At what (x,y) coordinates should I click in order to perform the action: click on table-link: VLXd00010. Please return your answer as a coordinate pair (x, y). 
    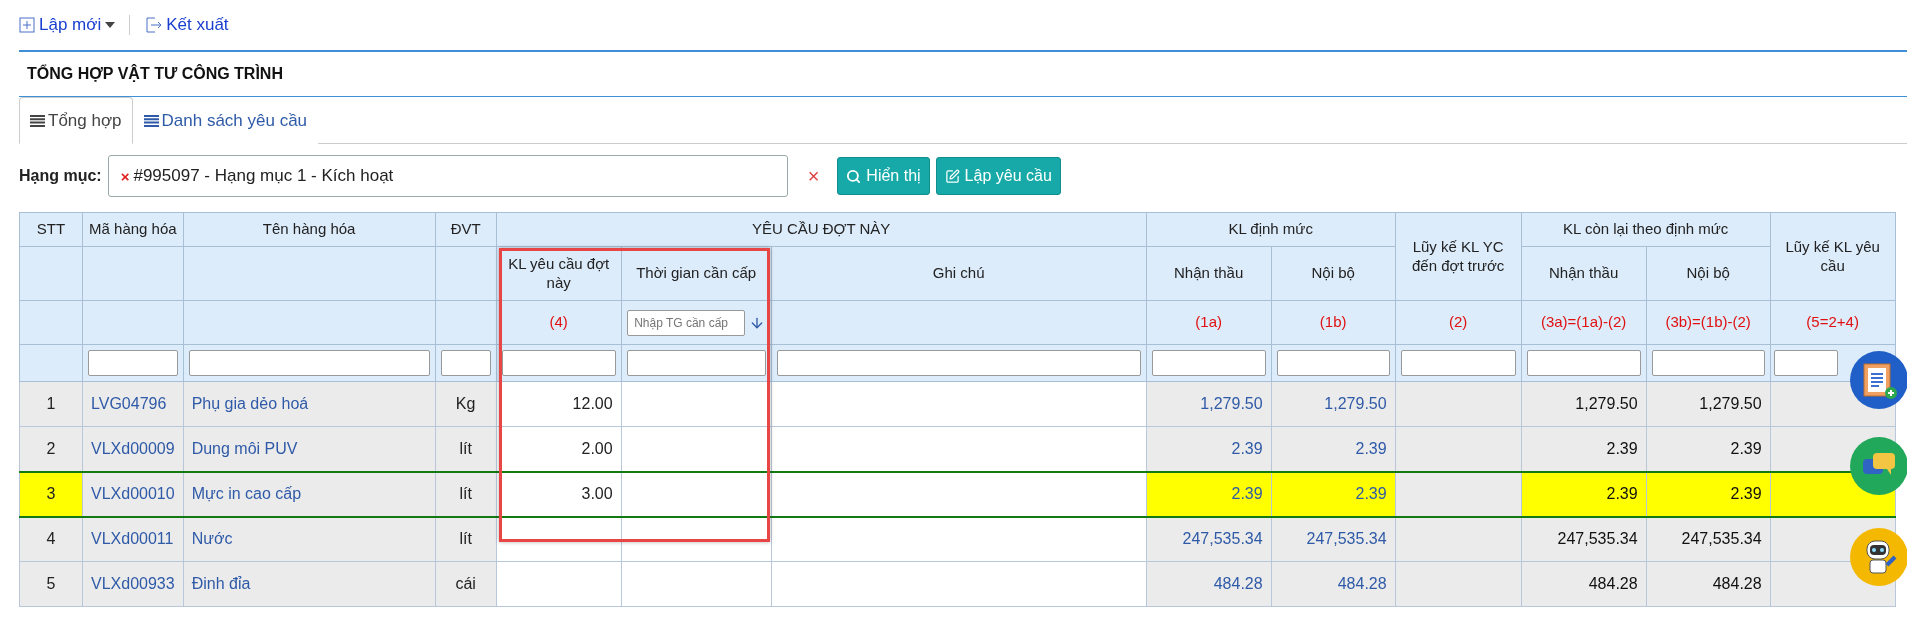
    Looking at the image, I should click on (133, 494).